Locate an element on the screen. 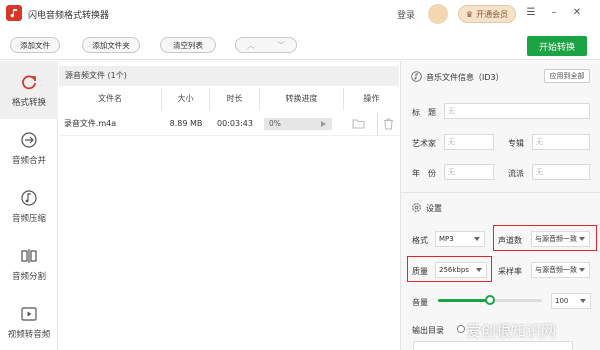 This screenshot has height=350, width=600. volume-label: 音量 is located at coordinates (420, 302).